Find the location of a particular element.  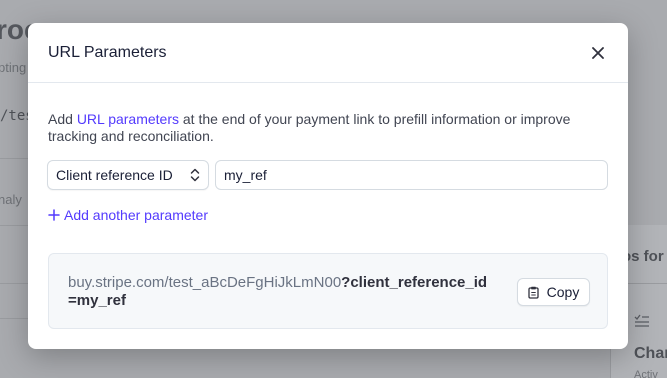

parameter-row: Client reference ID my_ref is located at coordinates (327, 175).